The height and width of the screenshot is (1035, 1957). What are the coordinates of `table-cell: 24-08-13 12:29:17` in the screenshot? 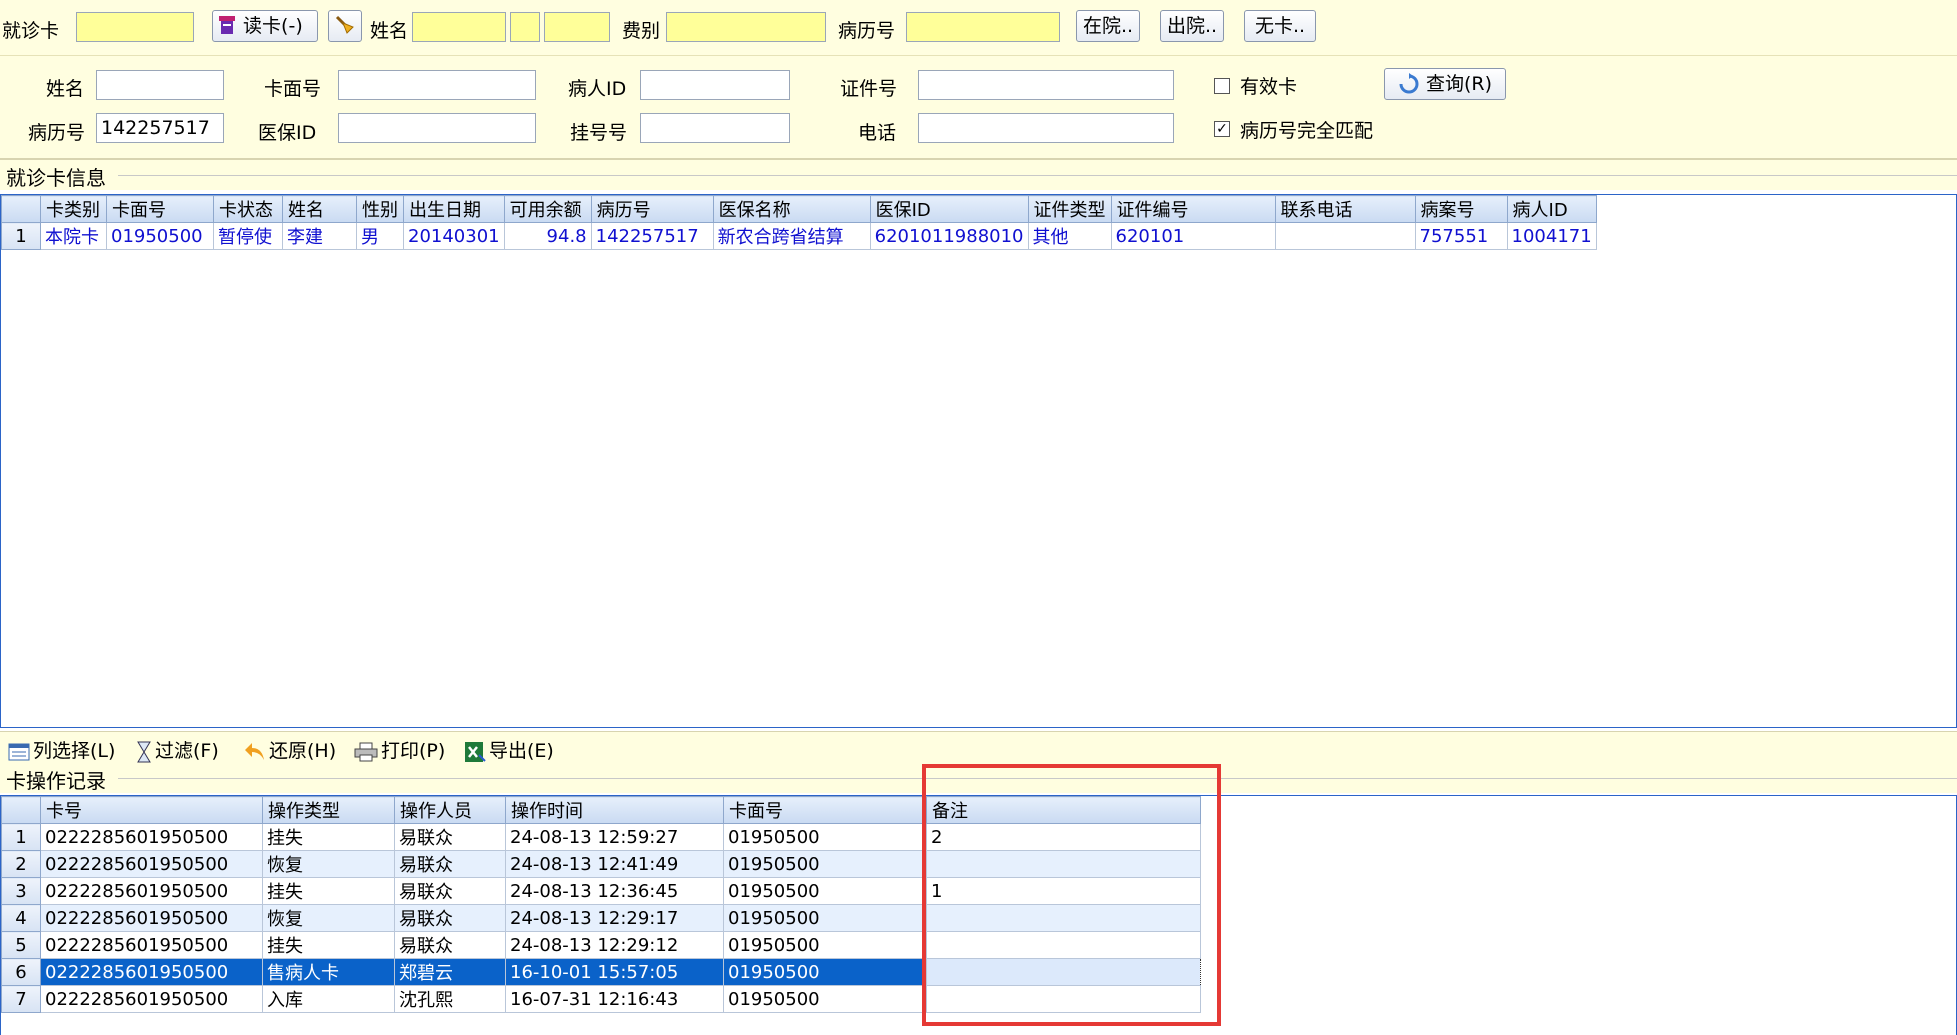 It's located at (614, 918).